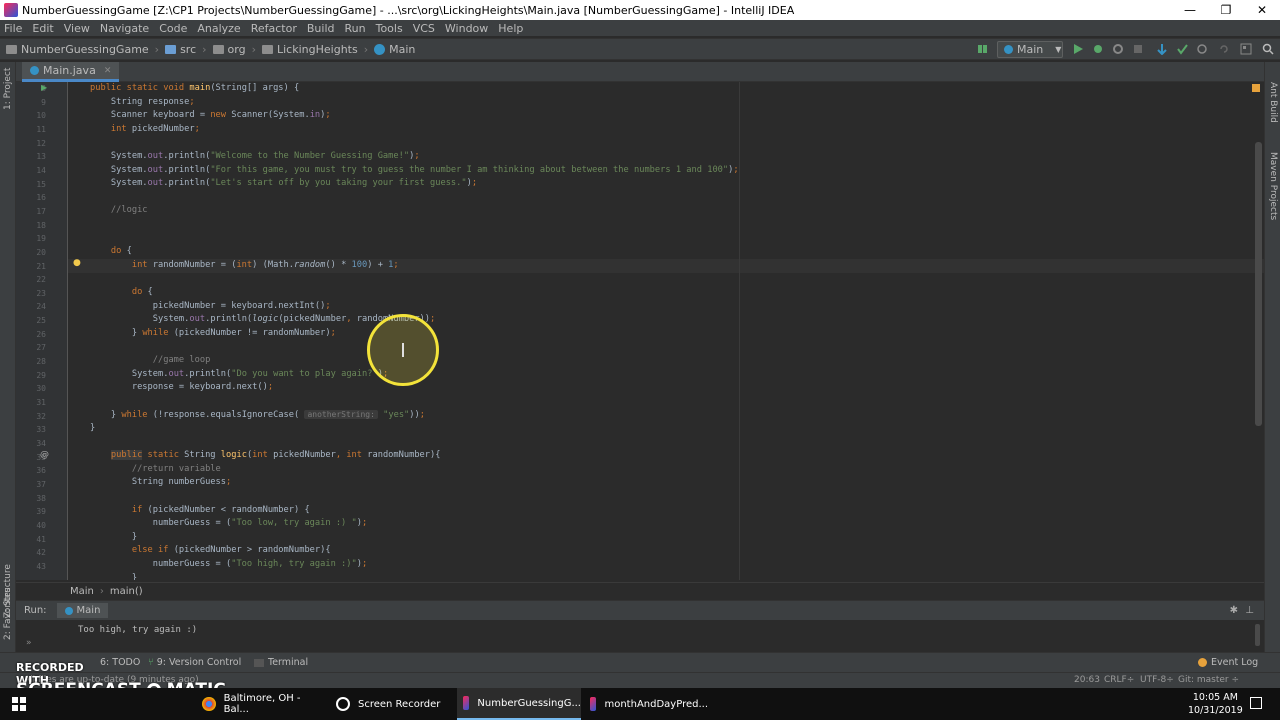 This screenshot has width=1280, height=720. I want to click on menu-help: Help, so click(510, 28).